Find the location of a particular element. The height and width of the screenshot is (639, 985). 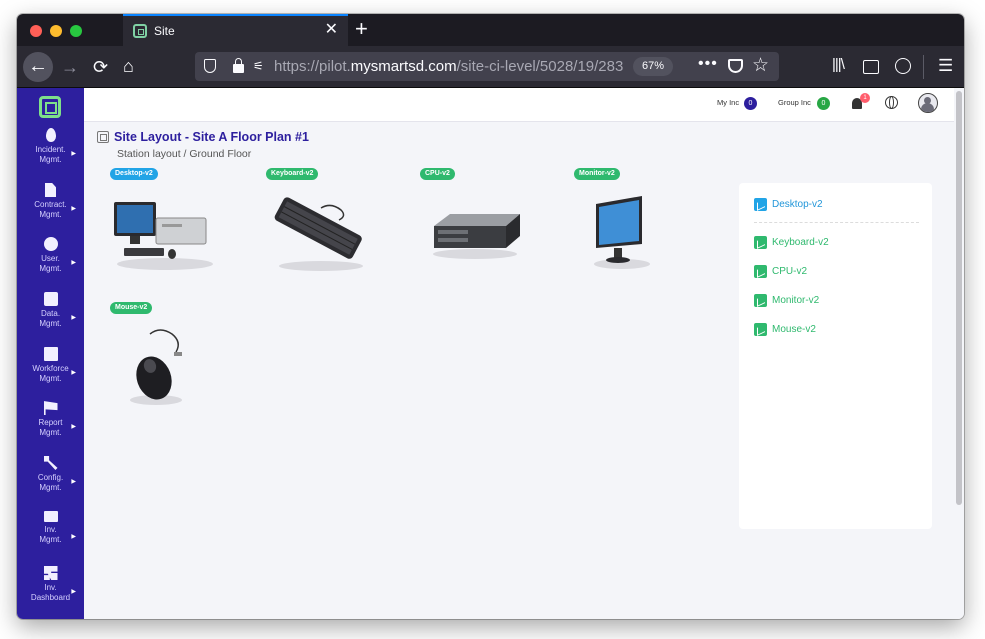

scrollbar-thumb is located at coordinates (959, 298).